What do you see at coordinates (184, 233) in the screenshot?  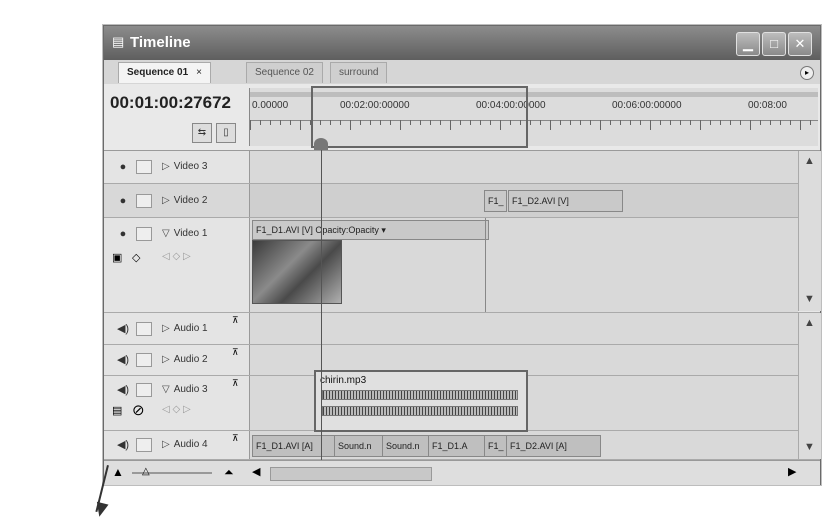 I see `track-name: ▽ Video 1` at bounding box center [184, 233].